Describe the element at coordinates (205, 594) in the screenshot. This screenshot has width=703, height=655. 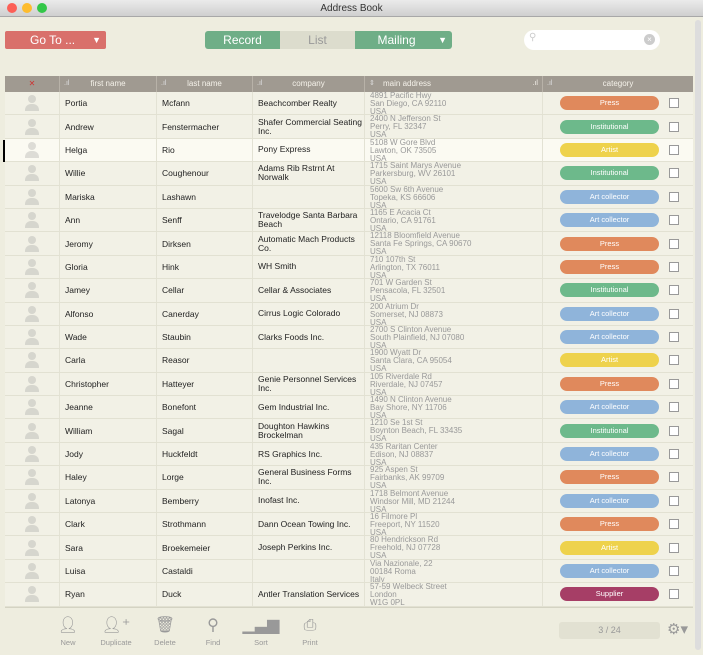
I see `last-name-cell: Duck` at that location.